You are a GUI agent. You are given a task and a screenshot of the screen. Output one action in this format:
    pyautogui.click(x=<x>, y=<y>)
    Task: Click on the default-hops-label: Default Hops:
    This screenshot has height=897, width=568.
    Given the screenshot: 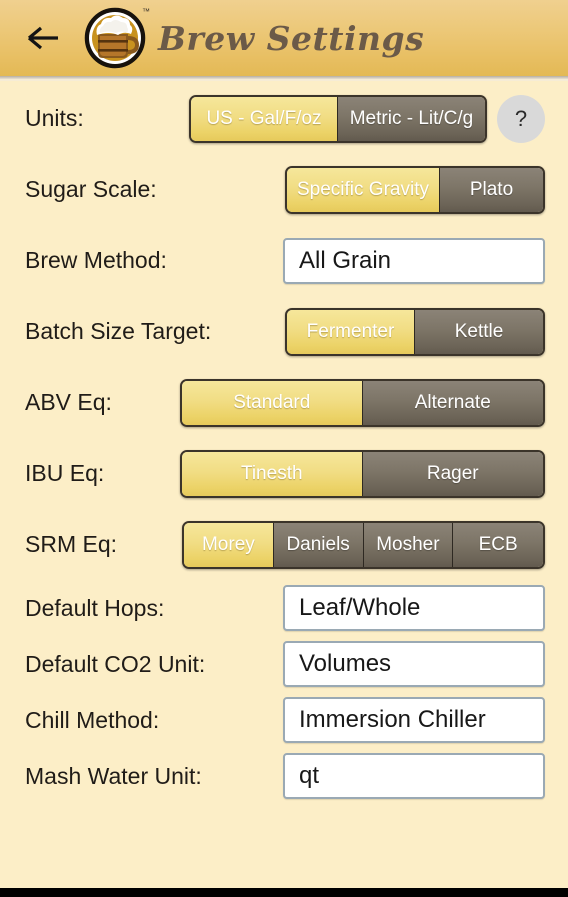 What is the action you would take?
    pyautogui.click(x=95, y=607)
    